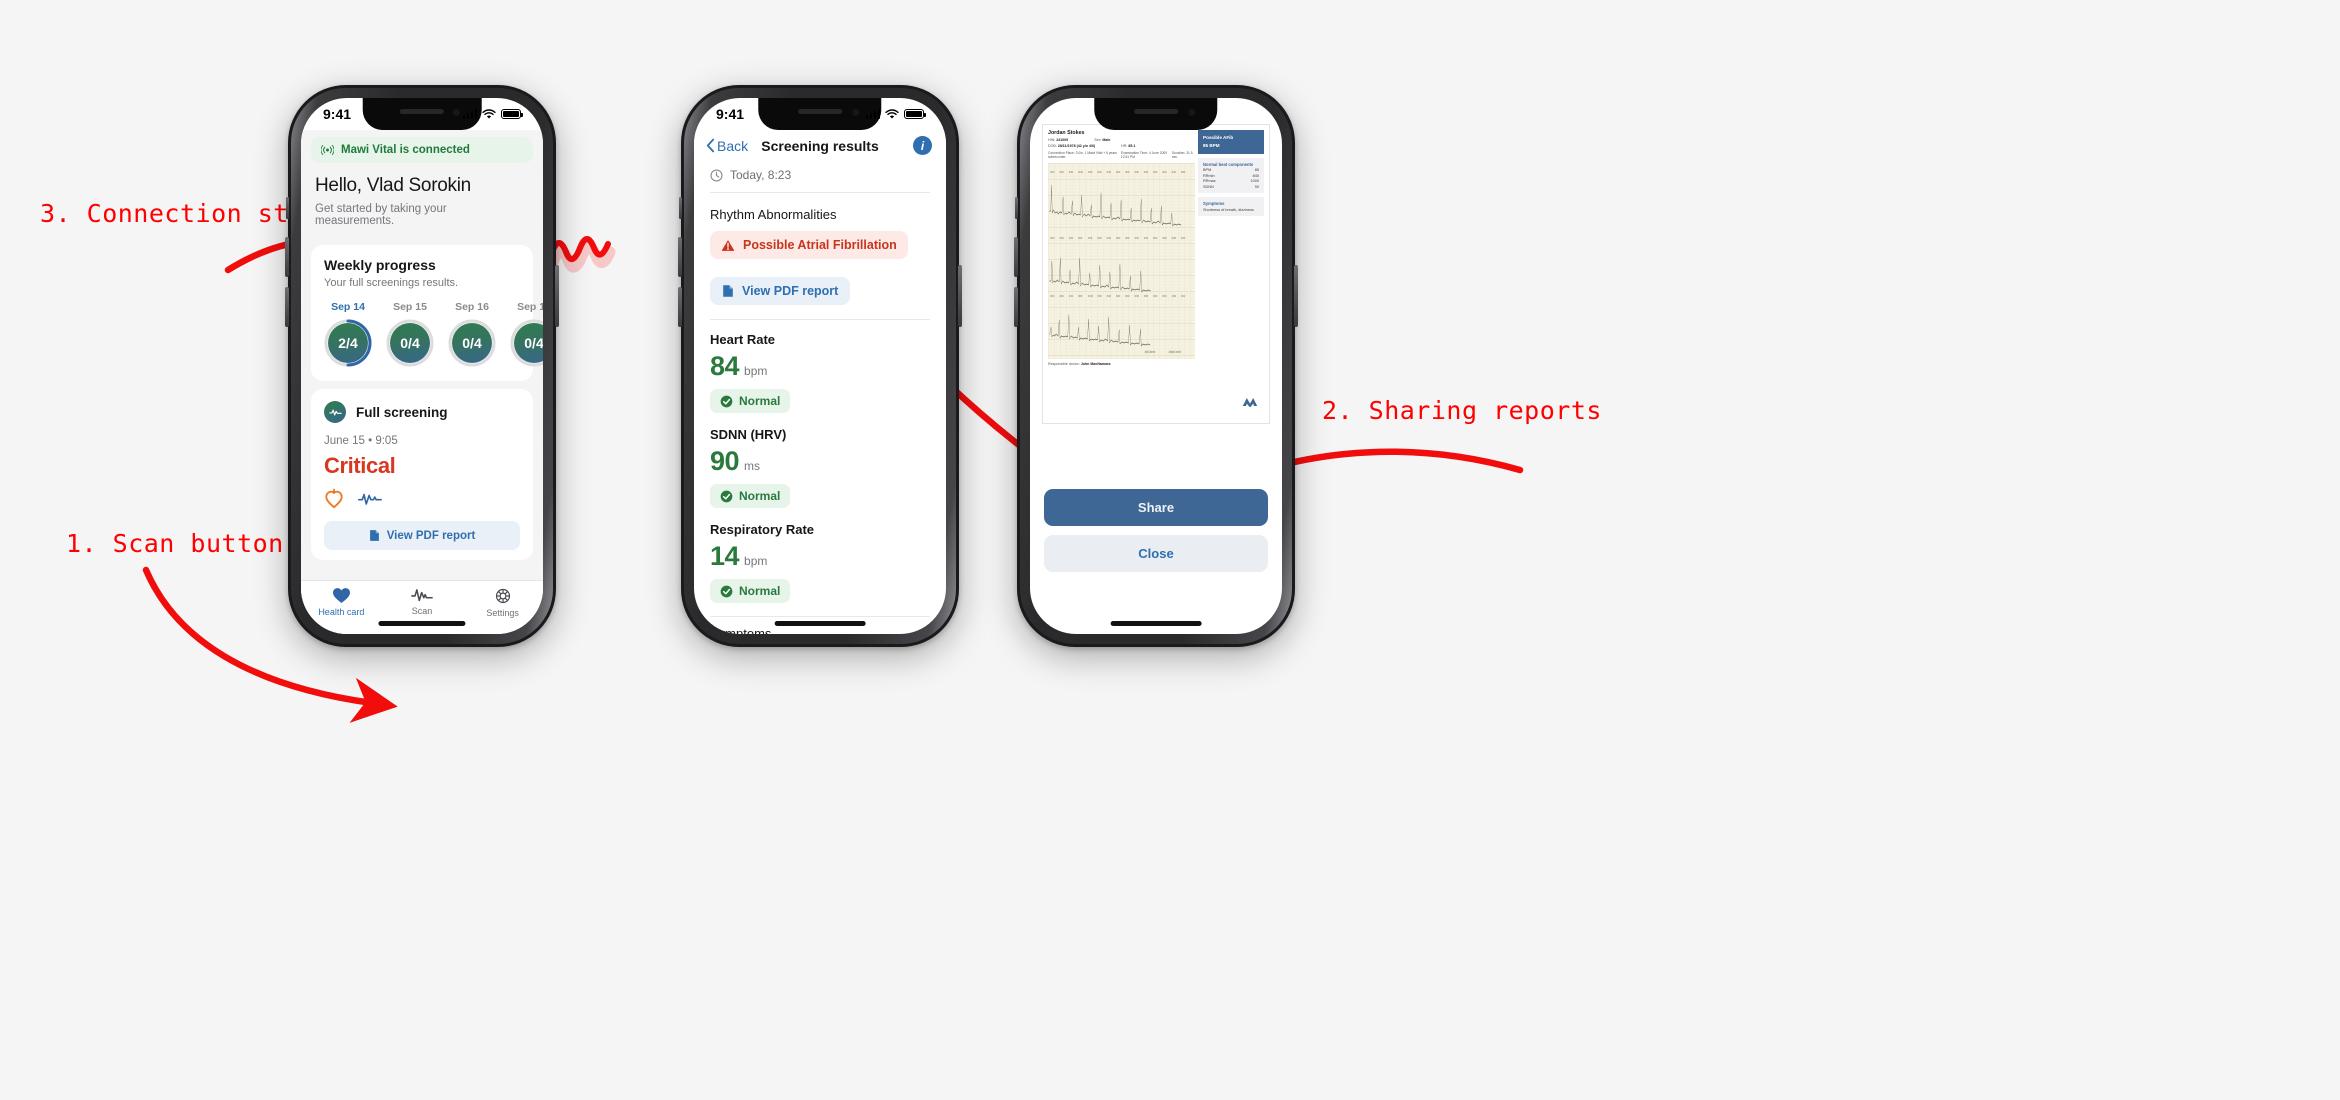  What do you see at coordinates (341, 612) in the screenshot?
I see `tab-health-card-label: Health card` at bounding box center [341, 612].